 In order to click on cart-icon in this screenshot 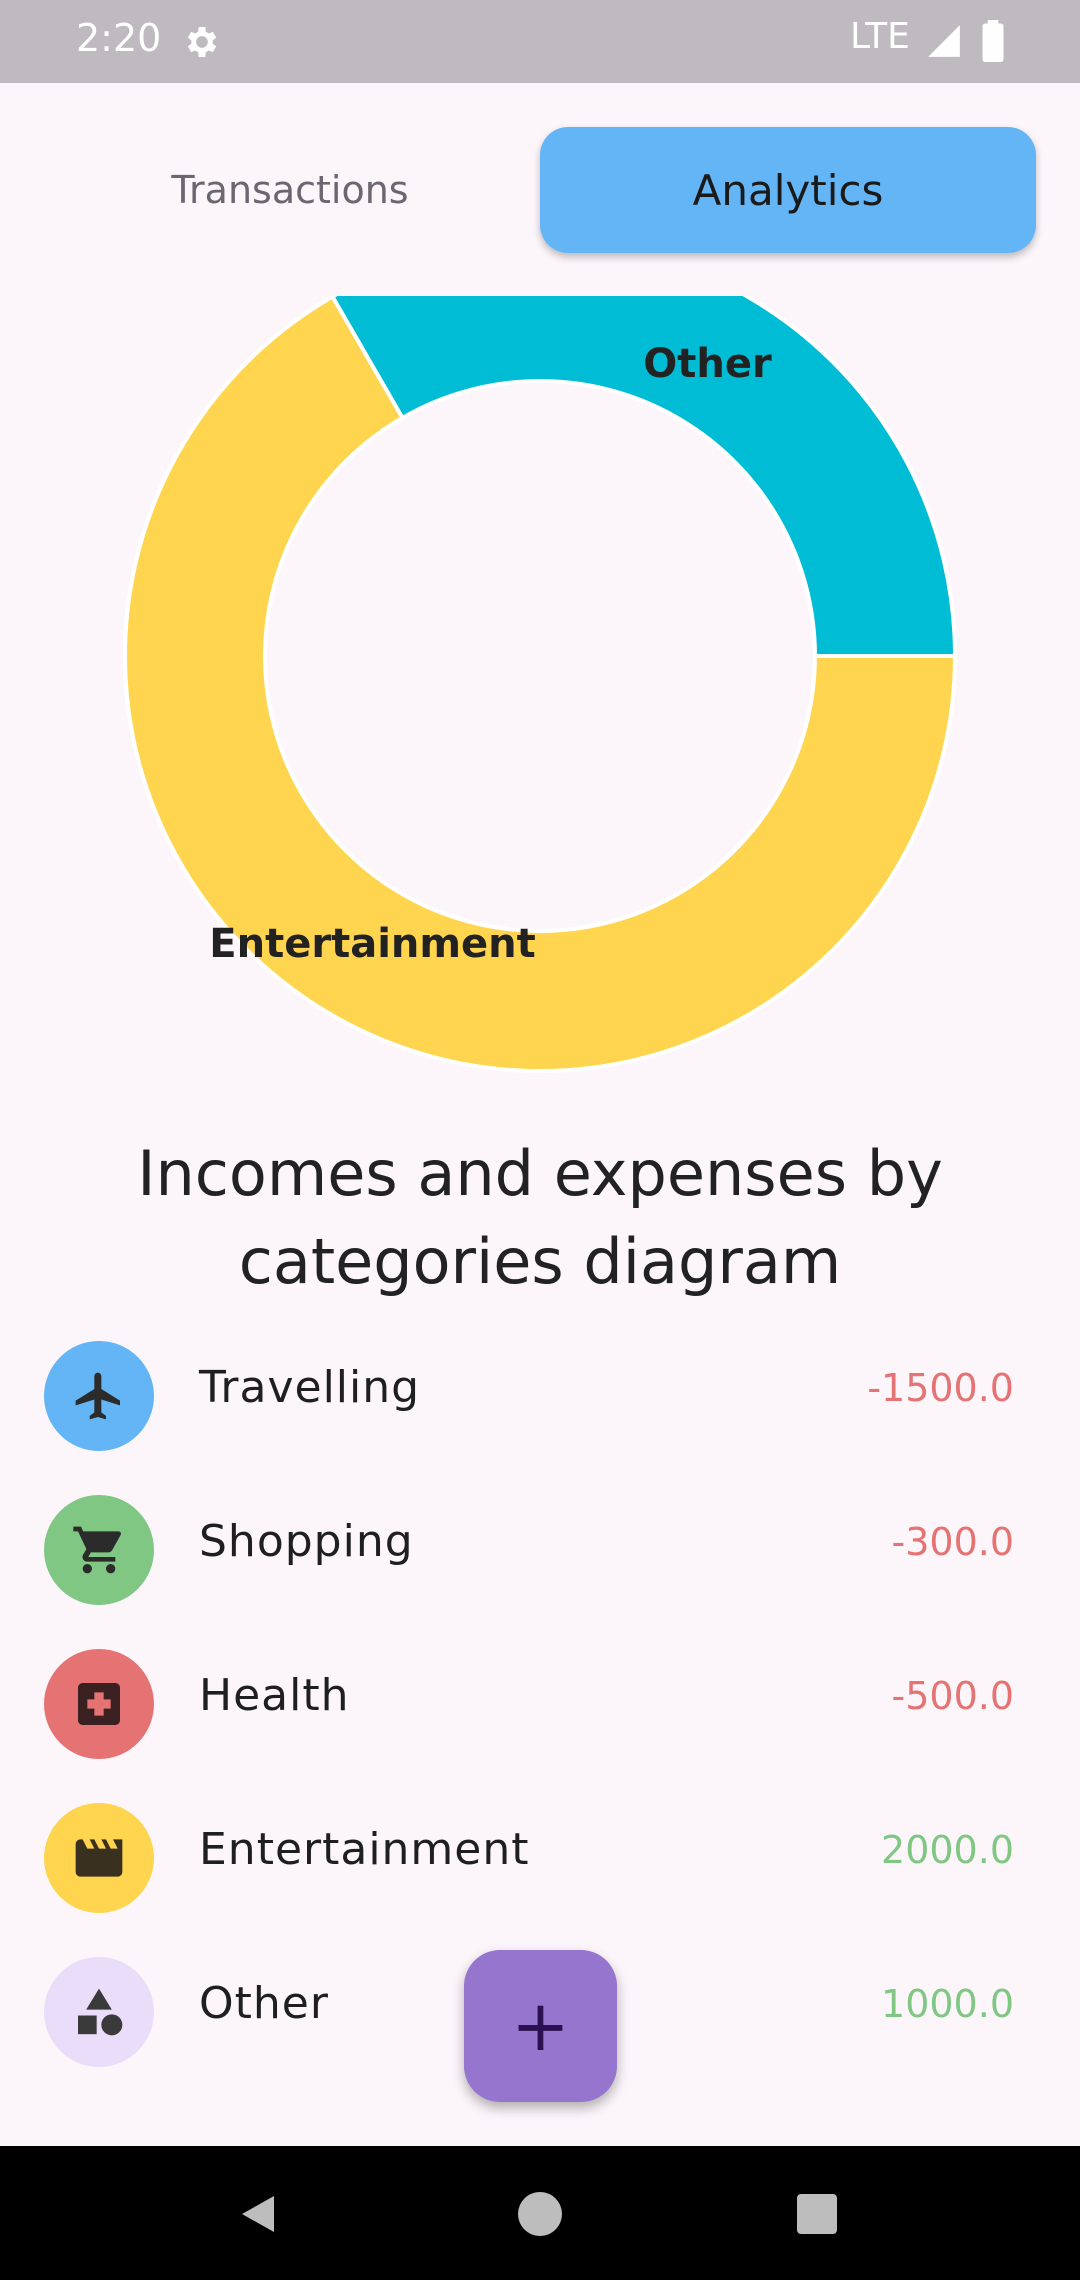, I will do `click(97, 1550)`.